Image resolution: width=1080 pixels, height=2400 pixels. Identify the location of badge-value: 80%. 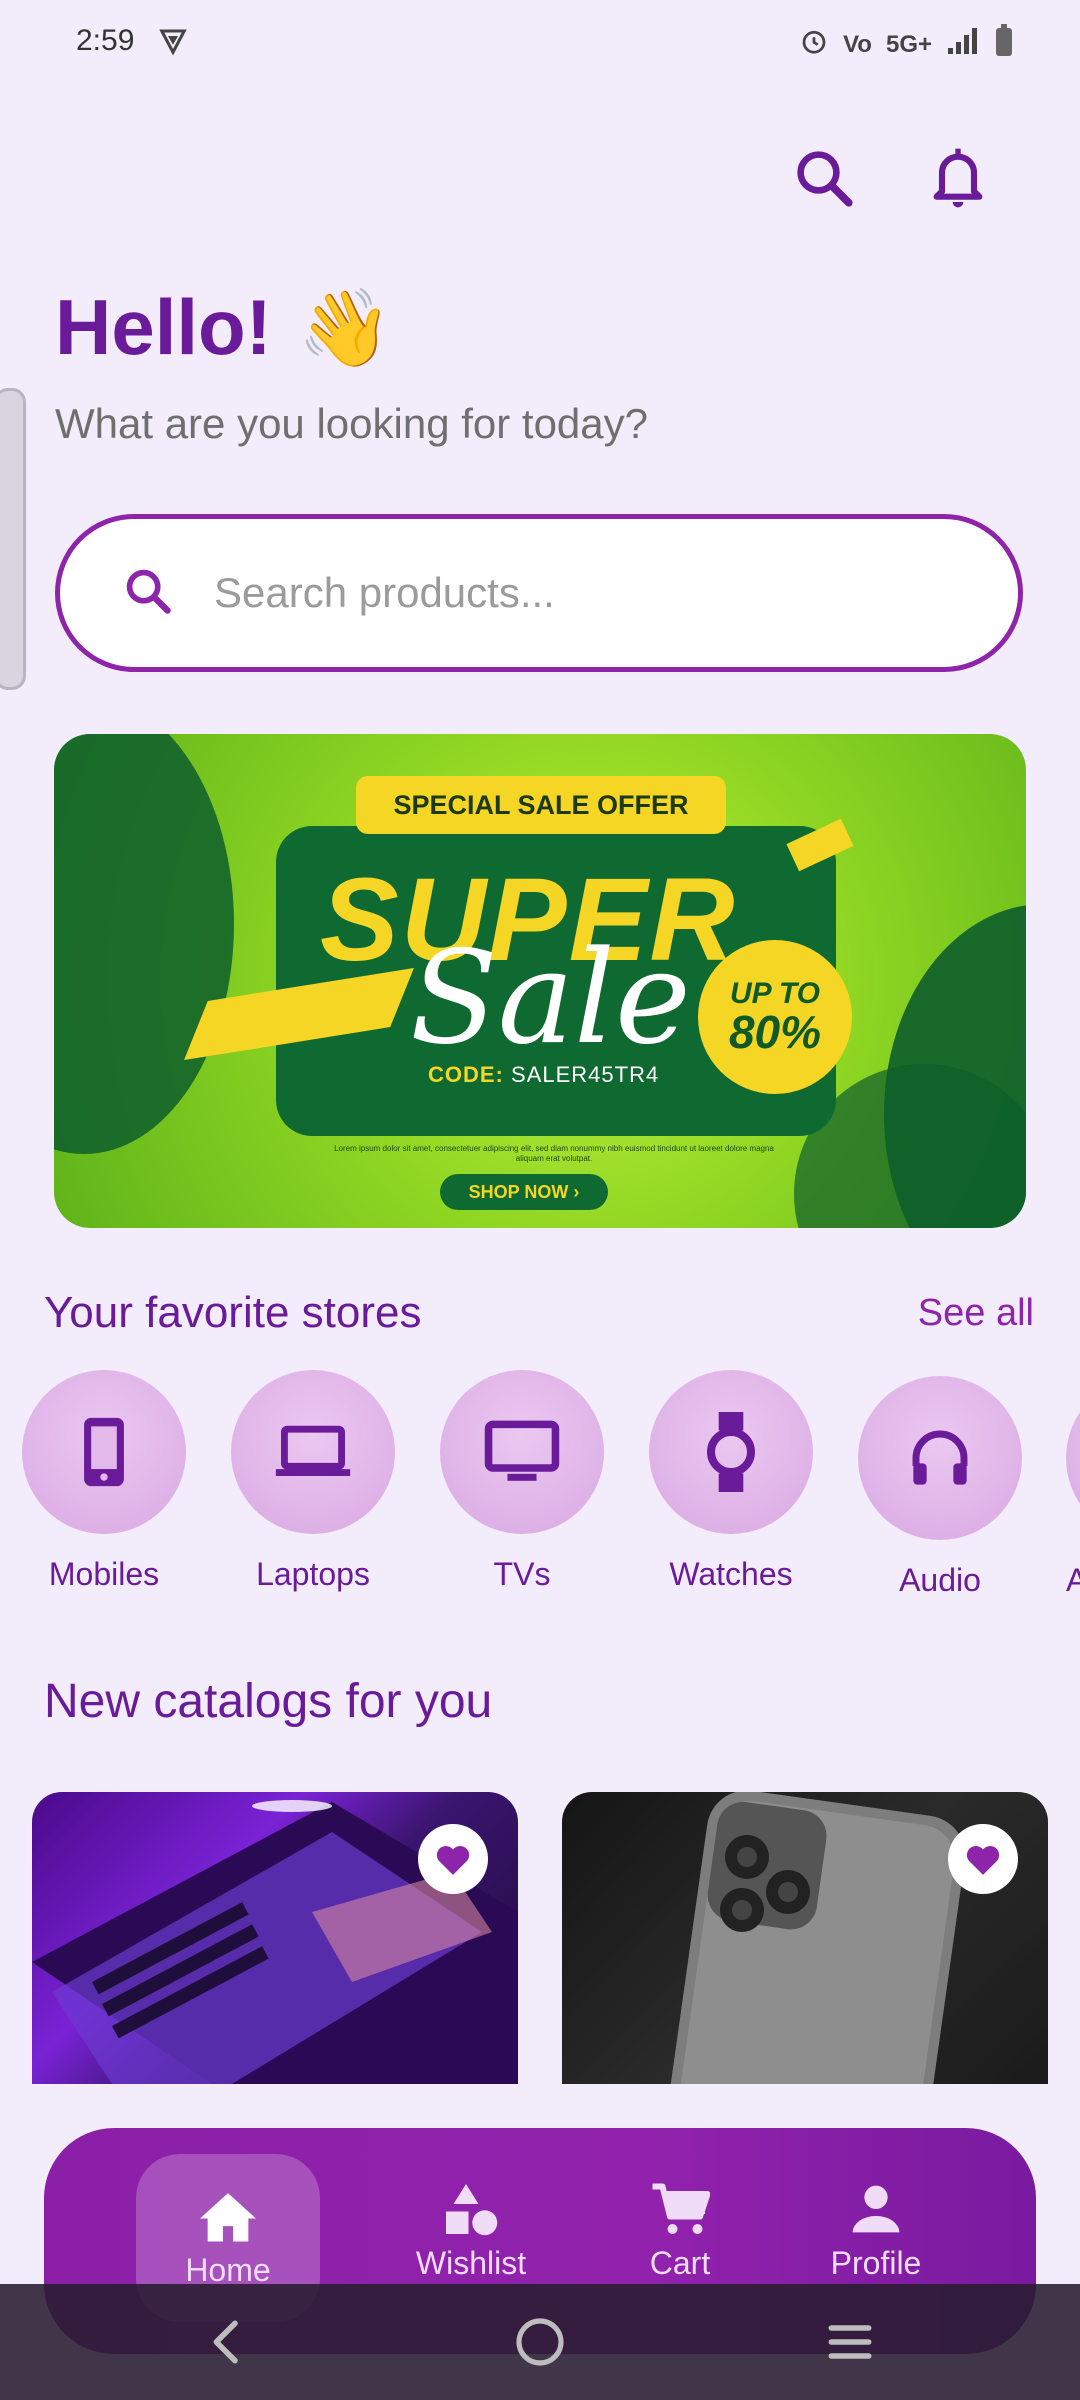
(775, 1032).